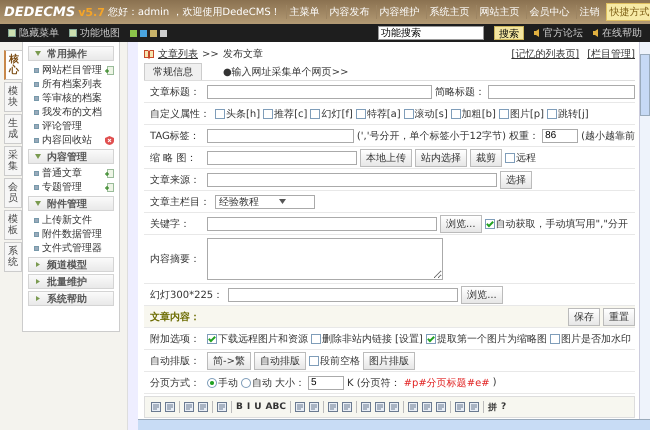 This screenshot has height=430, width=650. Describe the element at coordinates (431, 33) in the screenshot. I see `search-field: 功能搜索` at that location.